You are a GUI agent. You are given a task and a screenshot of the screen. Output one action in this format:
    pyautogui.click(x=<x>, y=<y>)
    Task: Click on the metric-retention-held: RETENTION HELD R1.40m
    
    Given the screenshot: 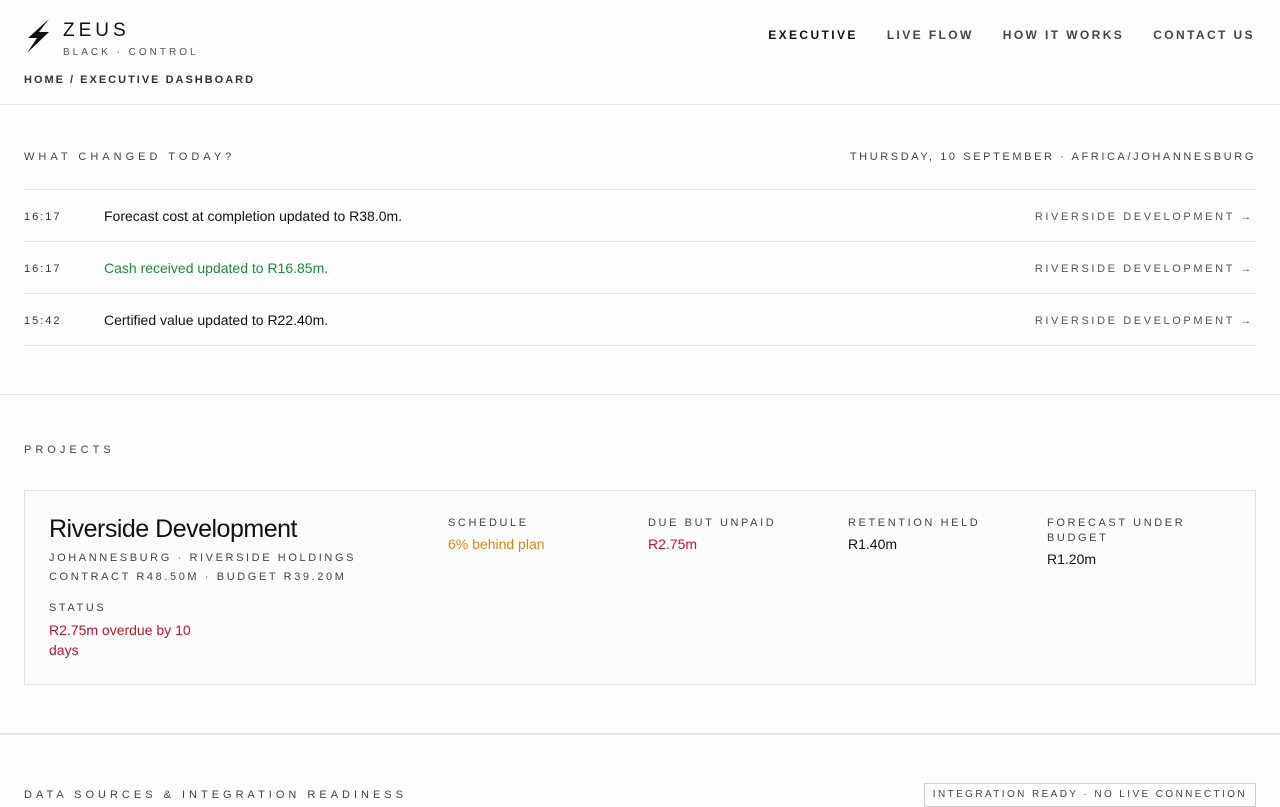 What is the action you would take?
    pyautogui.click(x=933, y=534)
    